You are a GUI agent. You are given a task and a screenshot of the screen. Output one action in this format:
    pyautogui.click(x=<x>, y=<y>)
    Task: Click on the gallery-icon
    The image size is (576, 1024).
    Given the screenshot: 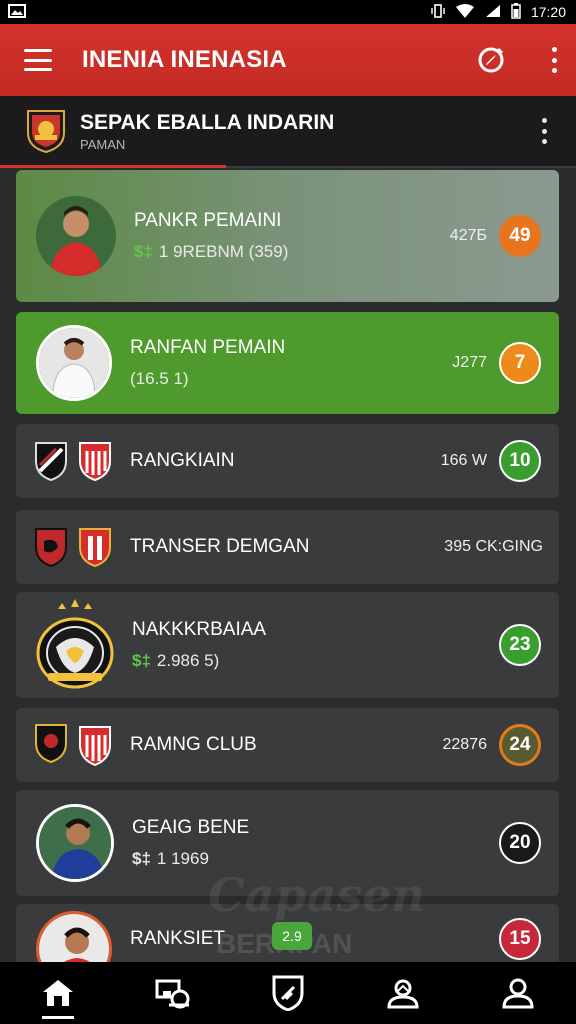 What is the action you would take?
    pyautogui.click(x=17, y=12)
    